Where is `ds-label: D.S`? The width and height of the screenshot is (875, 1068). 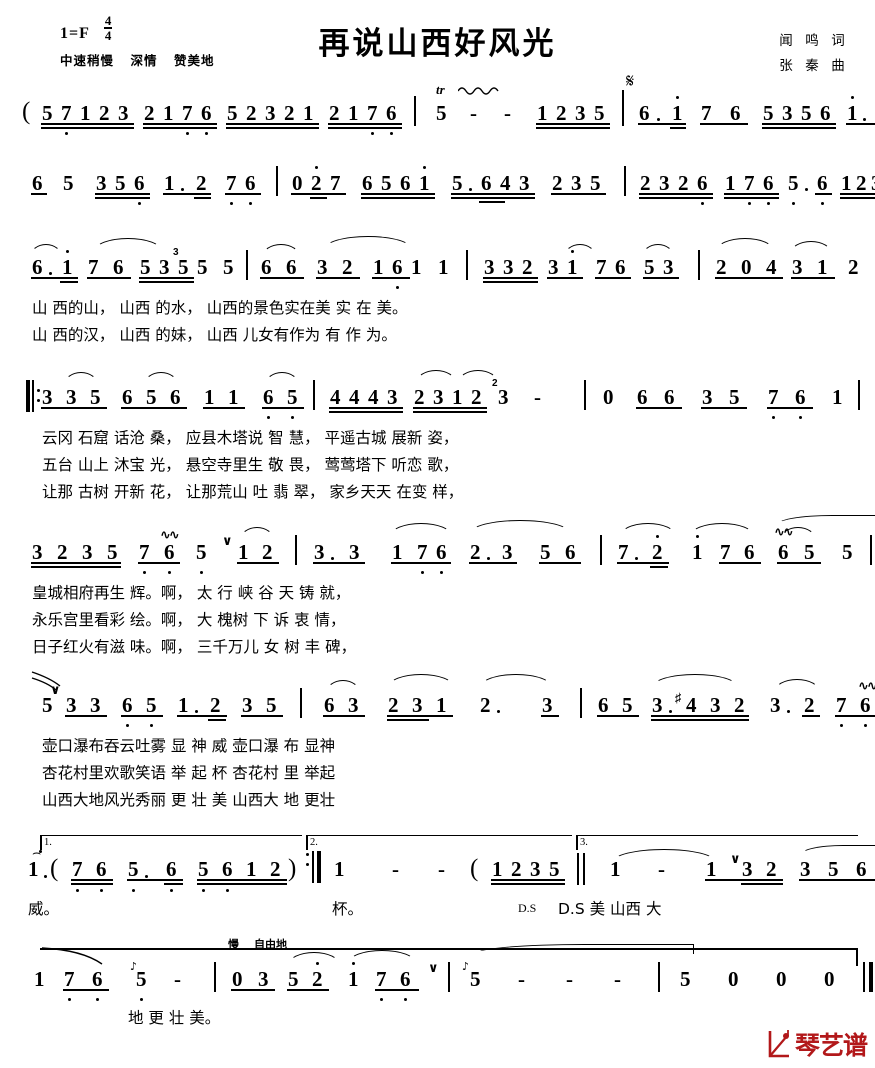 ds-label: D.S is located at coordinates (527, 908).